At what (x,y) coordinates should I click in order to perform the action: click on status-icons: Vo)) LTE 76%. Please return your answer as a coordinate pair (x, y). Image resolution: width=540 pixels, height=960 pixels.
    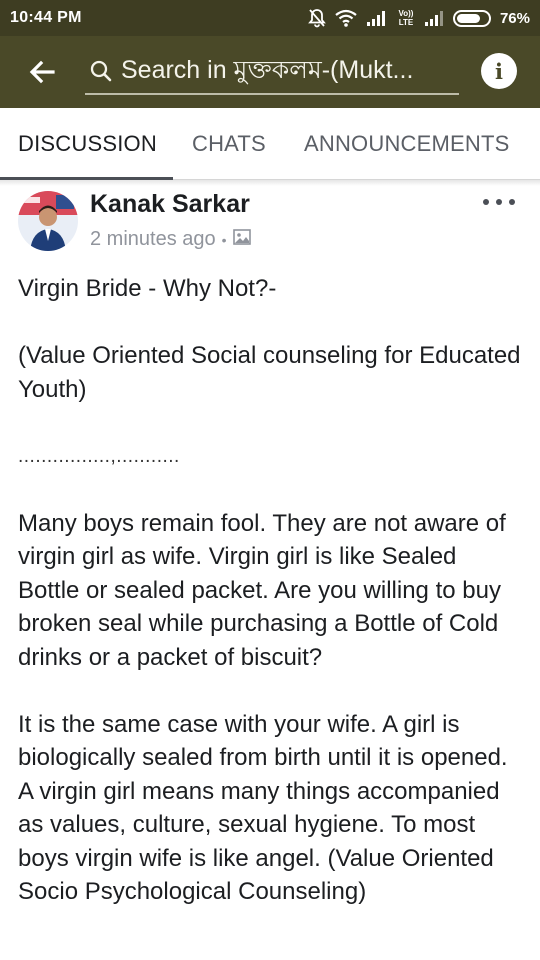
    Looking at the image, I should click on (419, 18).